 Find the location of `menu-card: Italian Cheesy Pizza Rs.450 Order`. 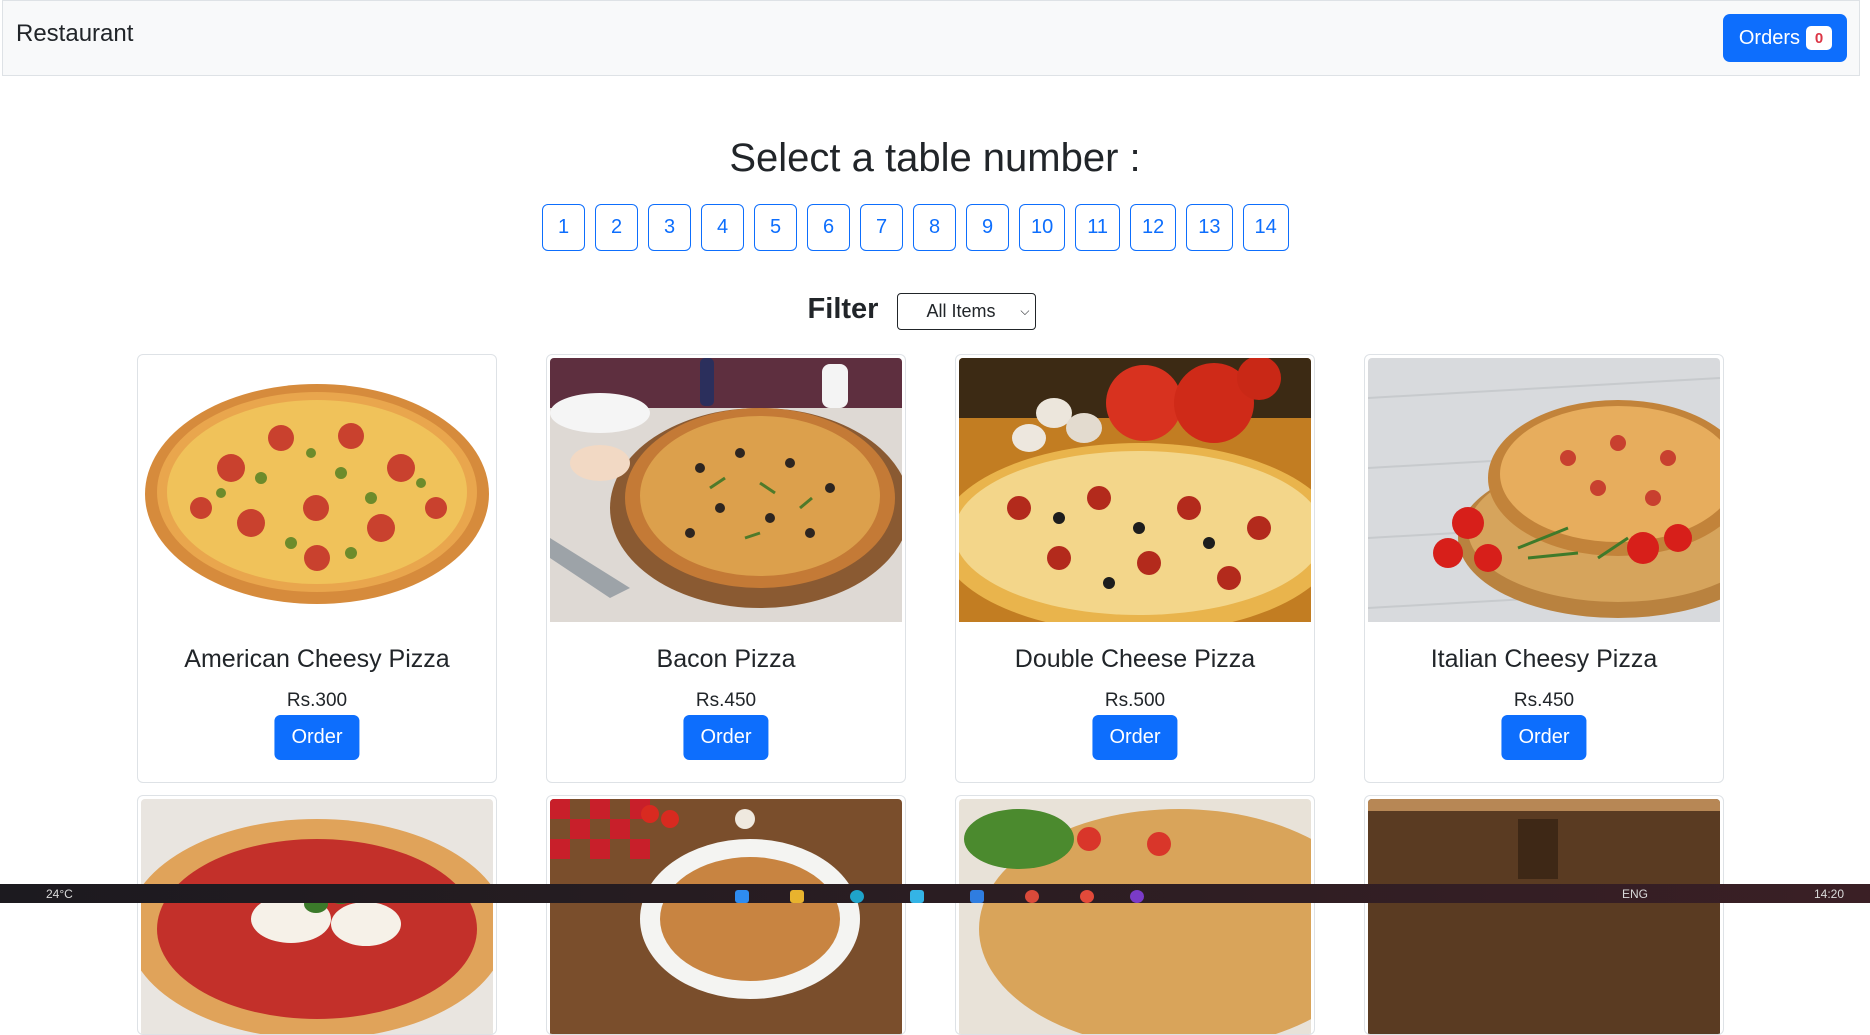

menu-card: Italian Cheesy Pizza Rs.450 Order is located at coordinates (1544, 568).